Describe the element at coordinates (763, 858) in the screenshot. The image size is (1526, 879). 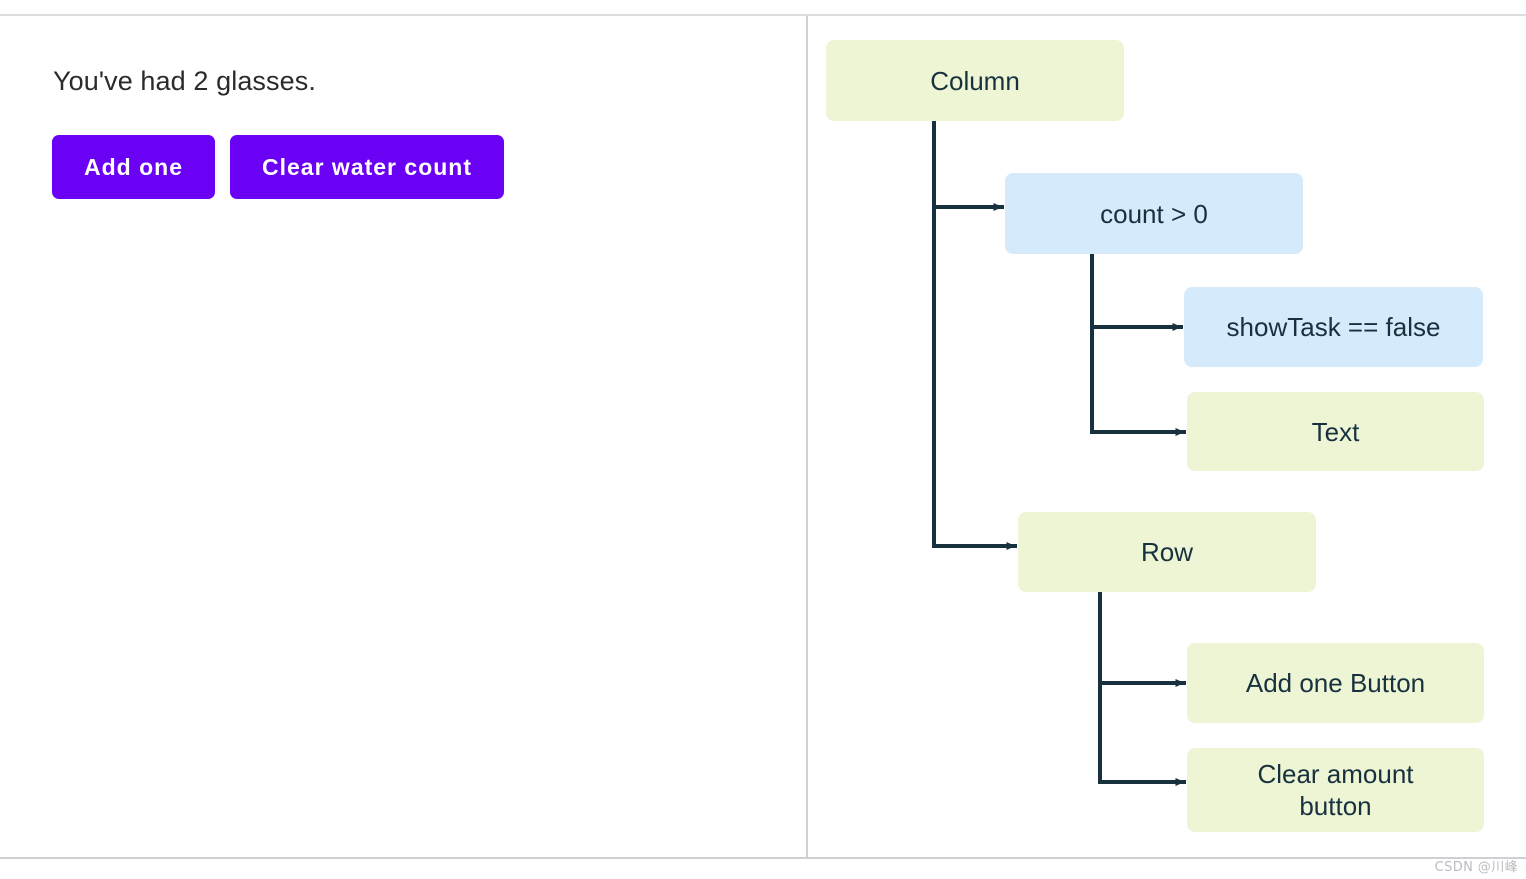
I see `bottom-divider` at that location.